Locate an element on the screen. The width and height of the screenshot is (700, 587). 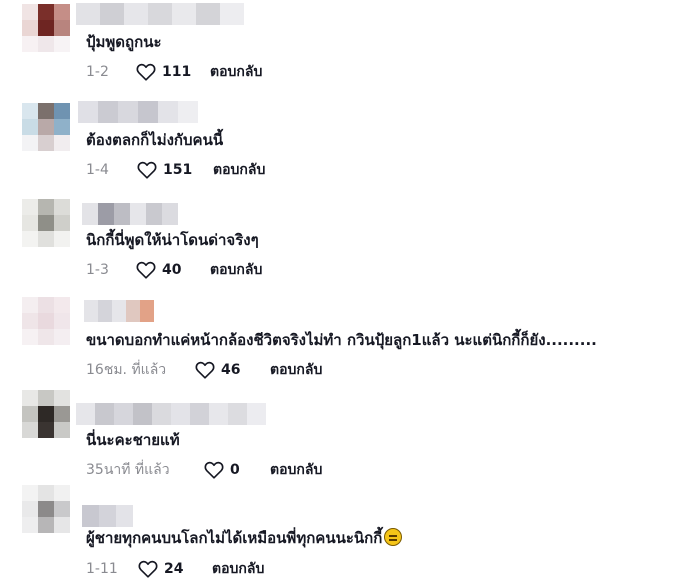
like-button: 0 is located at coordinates (222, 470).